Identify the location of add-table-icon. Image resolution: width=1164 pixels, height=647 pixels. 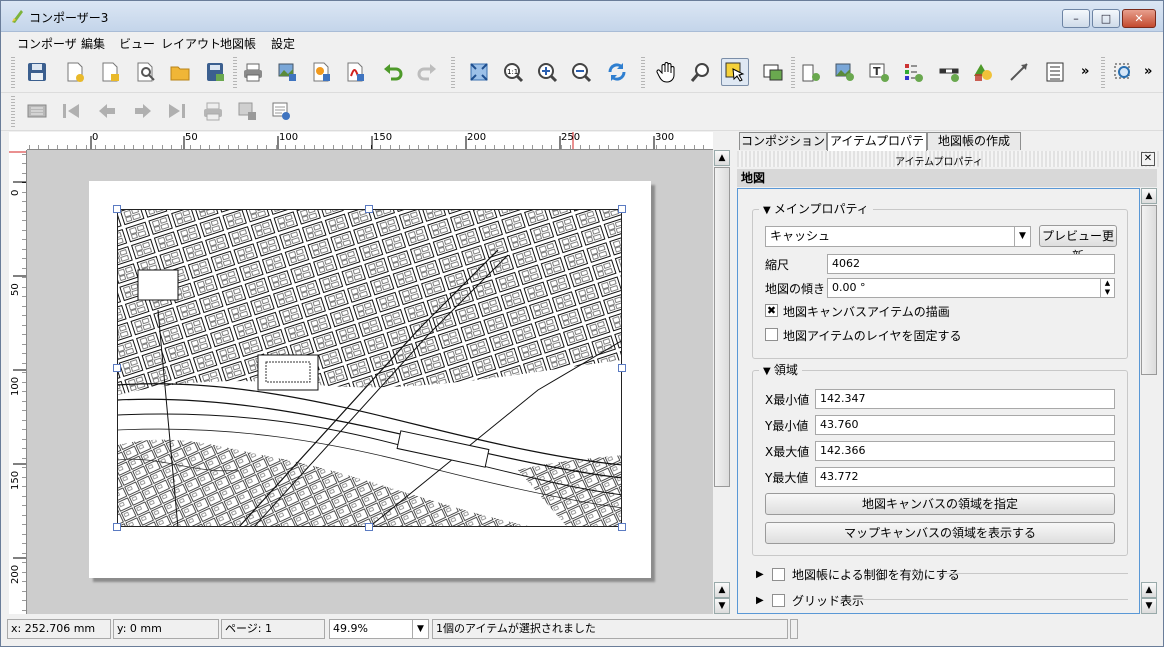
(1055, 72).